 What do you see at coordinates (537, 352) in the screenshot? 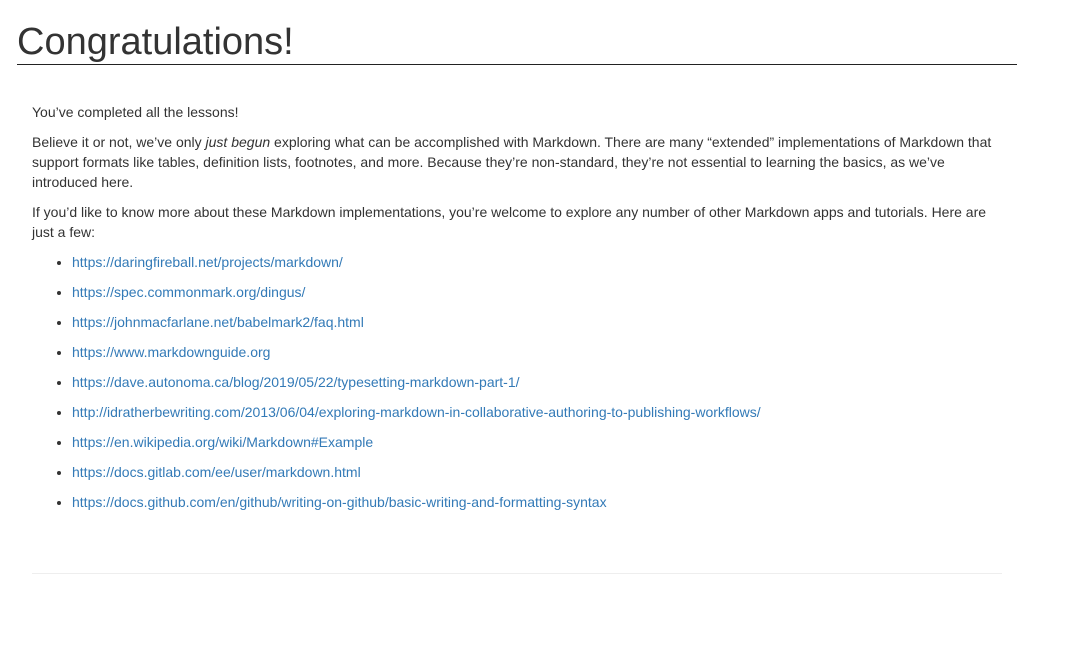
I see `list-item: https://www.markdownguide.org` at bounding box center [537, 352].